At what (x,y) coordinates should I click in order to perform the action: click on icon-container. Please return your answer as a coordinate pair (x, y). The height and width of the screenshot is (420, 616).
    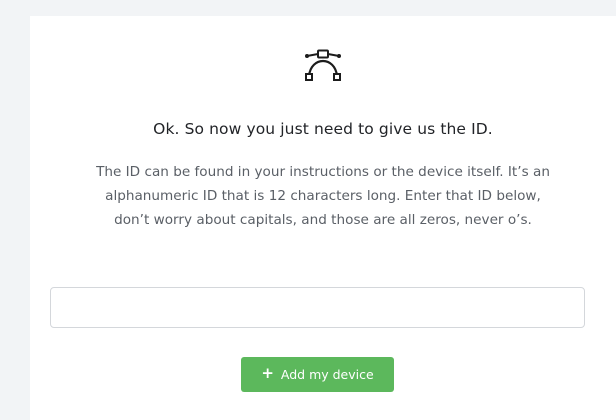
    Looking at the image, I should click on (323, 66).